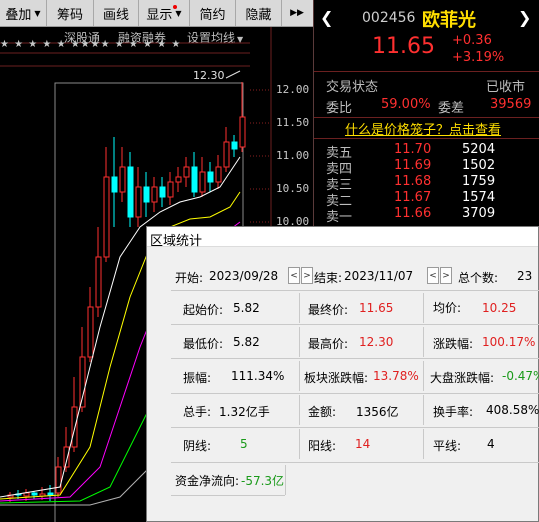  What do you see at coordinates (233, 74) in the screenshot?
I see `high-marker-arrow` at bounding box center [233, 74].